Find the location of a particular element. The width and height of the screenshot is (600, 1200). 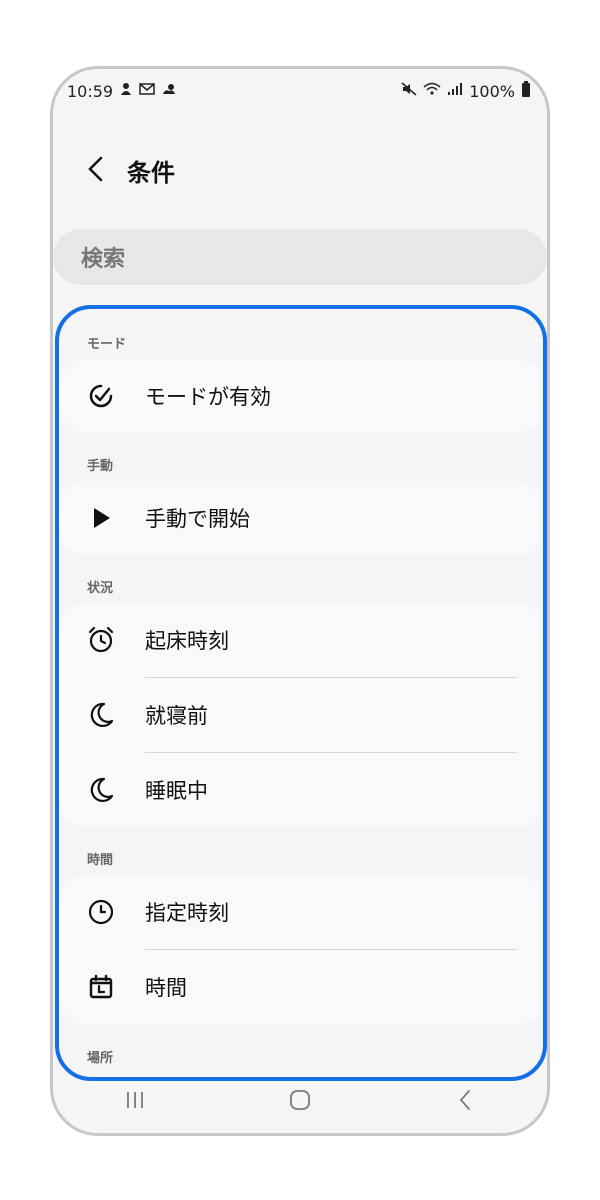

status-right: 100% is located at coordinates (466, 91).